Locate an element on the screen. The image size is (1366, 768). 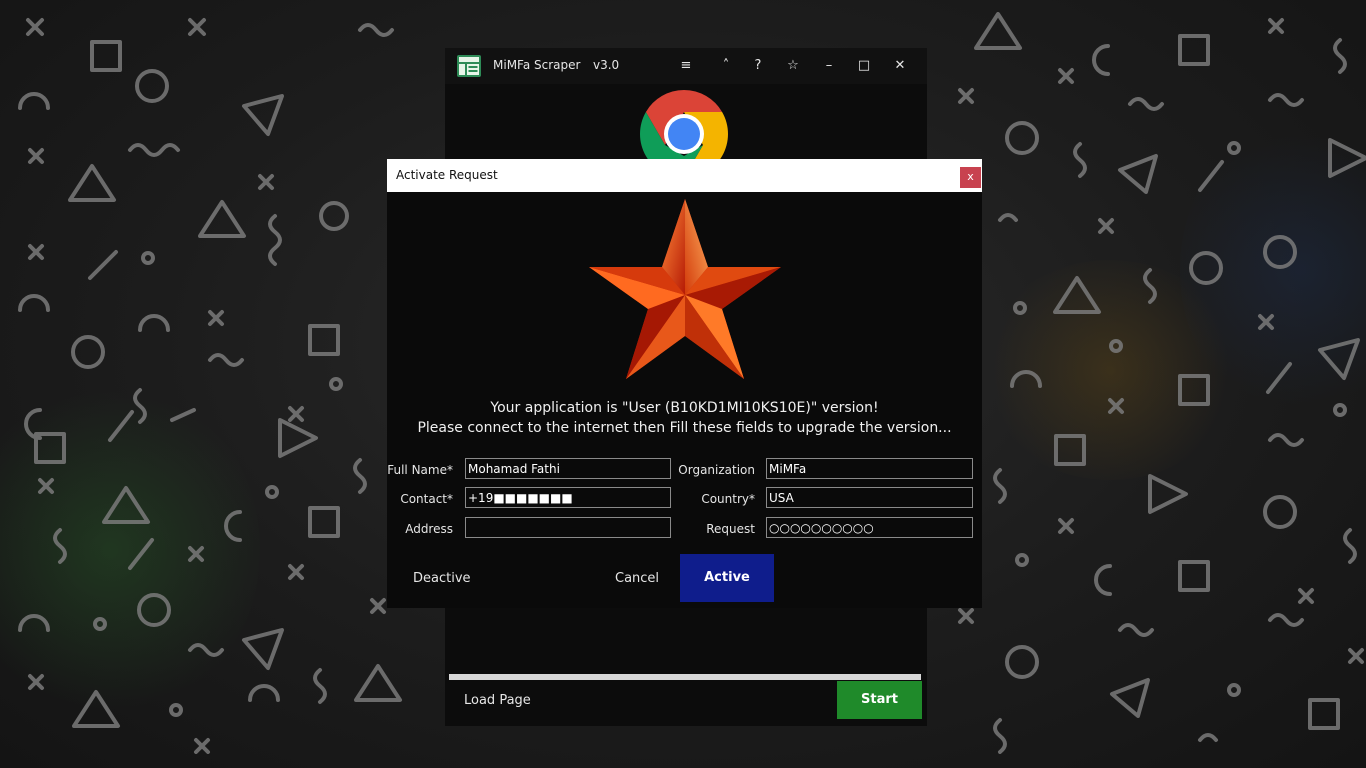
address-label: Address is located at coordinates (429, 529).